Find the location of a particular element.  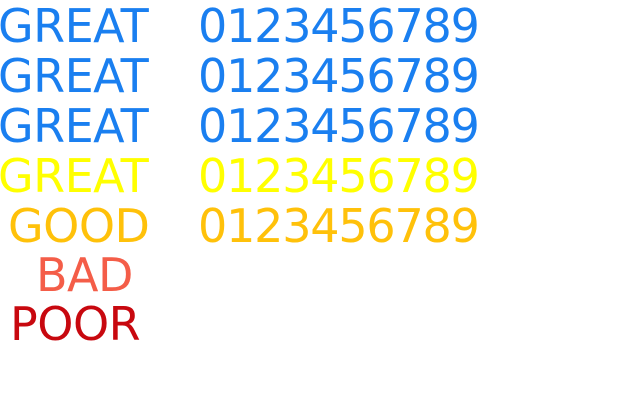

rating-label: GOOD is located at coordinates (79, 226).